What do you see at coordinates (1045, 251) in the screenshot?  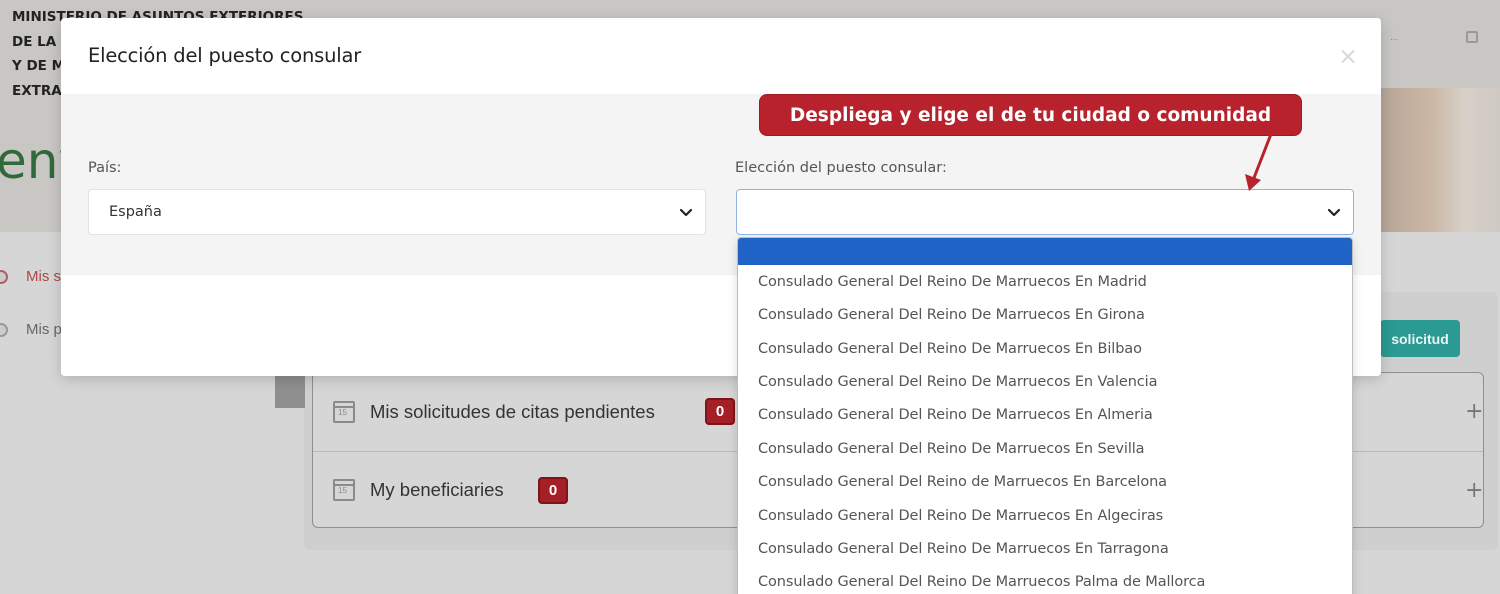 I see `dropdown-option-empty-selected` at bounding box center [1045, 251].